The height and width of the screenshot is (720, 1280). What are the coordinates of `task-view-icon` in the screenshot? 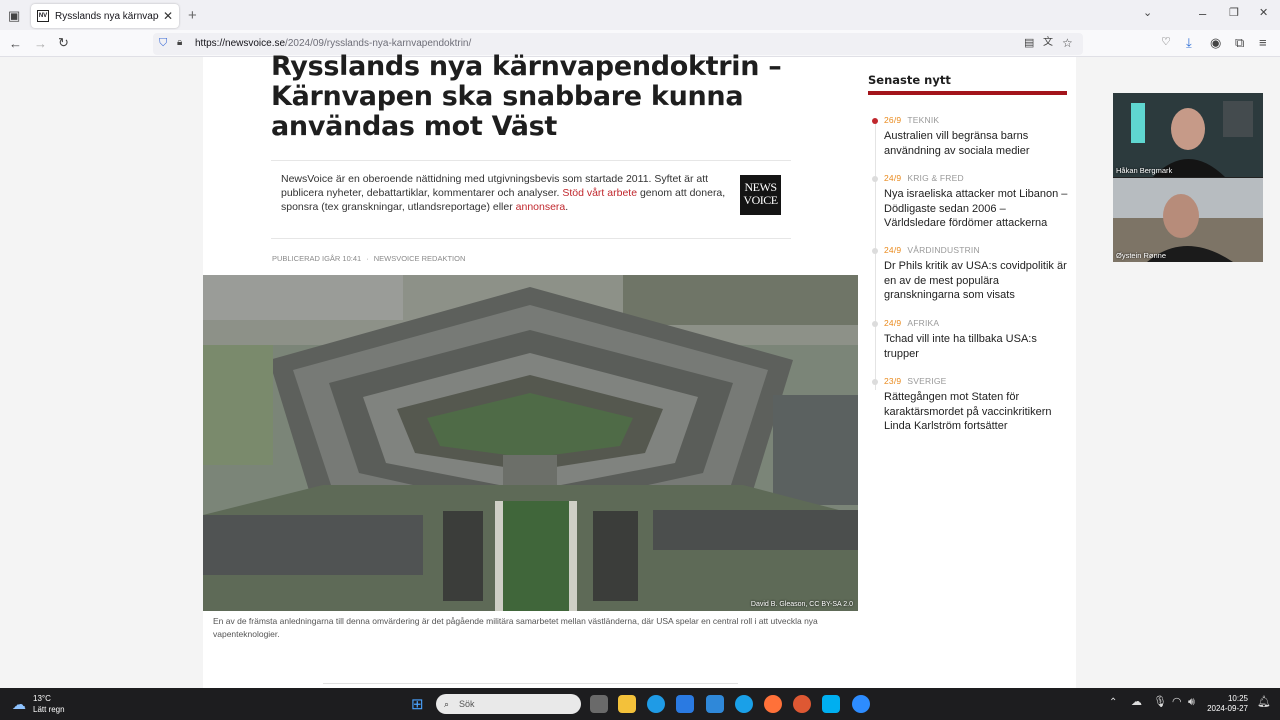 It's located at (599, 704).